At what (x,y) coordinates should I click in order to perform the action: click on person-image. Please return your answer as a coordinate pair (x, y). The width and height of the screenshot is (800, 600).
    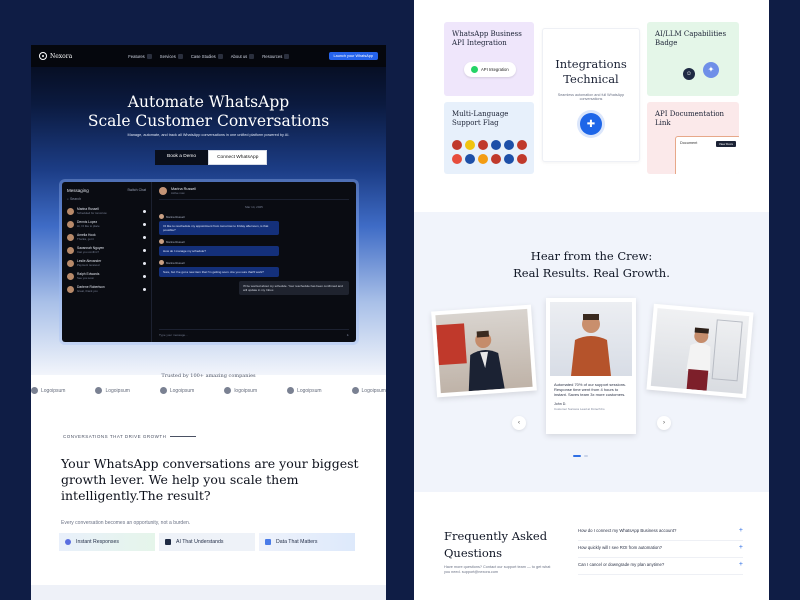
    Looking at the image, I should click on (486, 361).